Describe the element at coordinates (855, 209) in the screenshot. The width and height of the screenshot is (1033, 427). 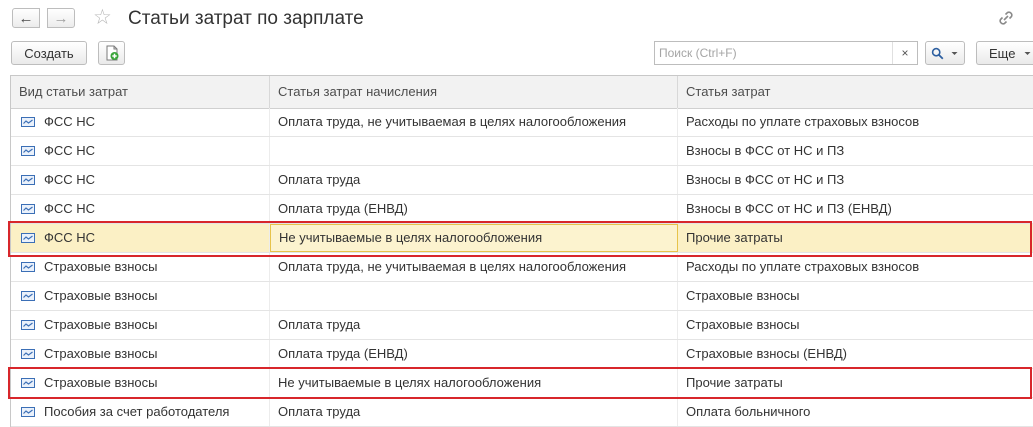
I see `cell-cost-item: Взносы в ФСС от НС и ПЗ (ЕНВД)` at that location.